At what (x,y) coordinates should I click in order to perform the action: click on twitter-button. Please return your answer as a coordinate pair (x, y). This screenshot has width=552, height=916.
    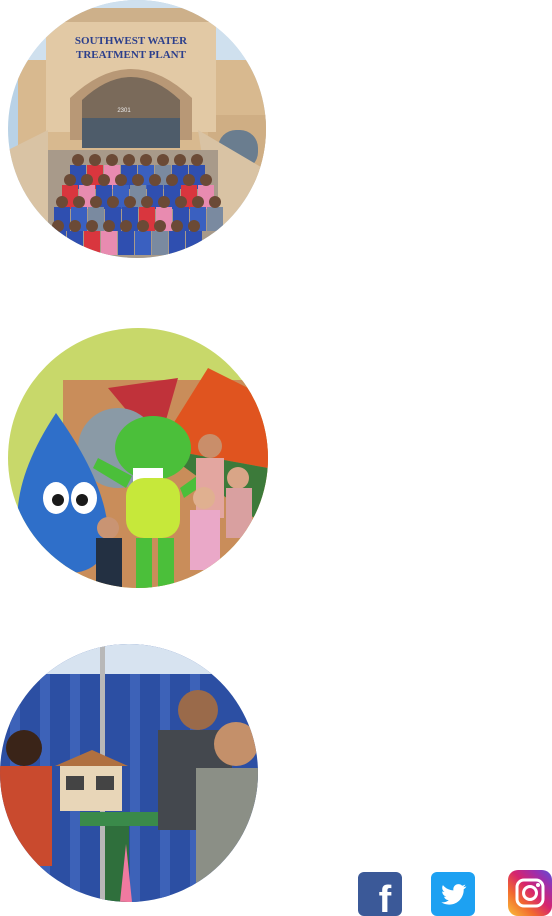
    Looking at the image, I should click on (453, 894).